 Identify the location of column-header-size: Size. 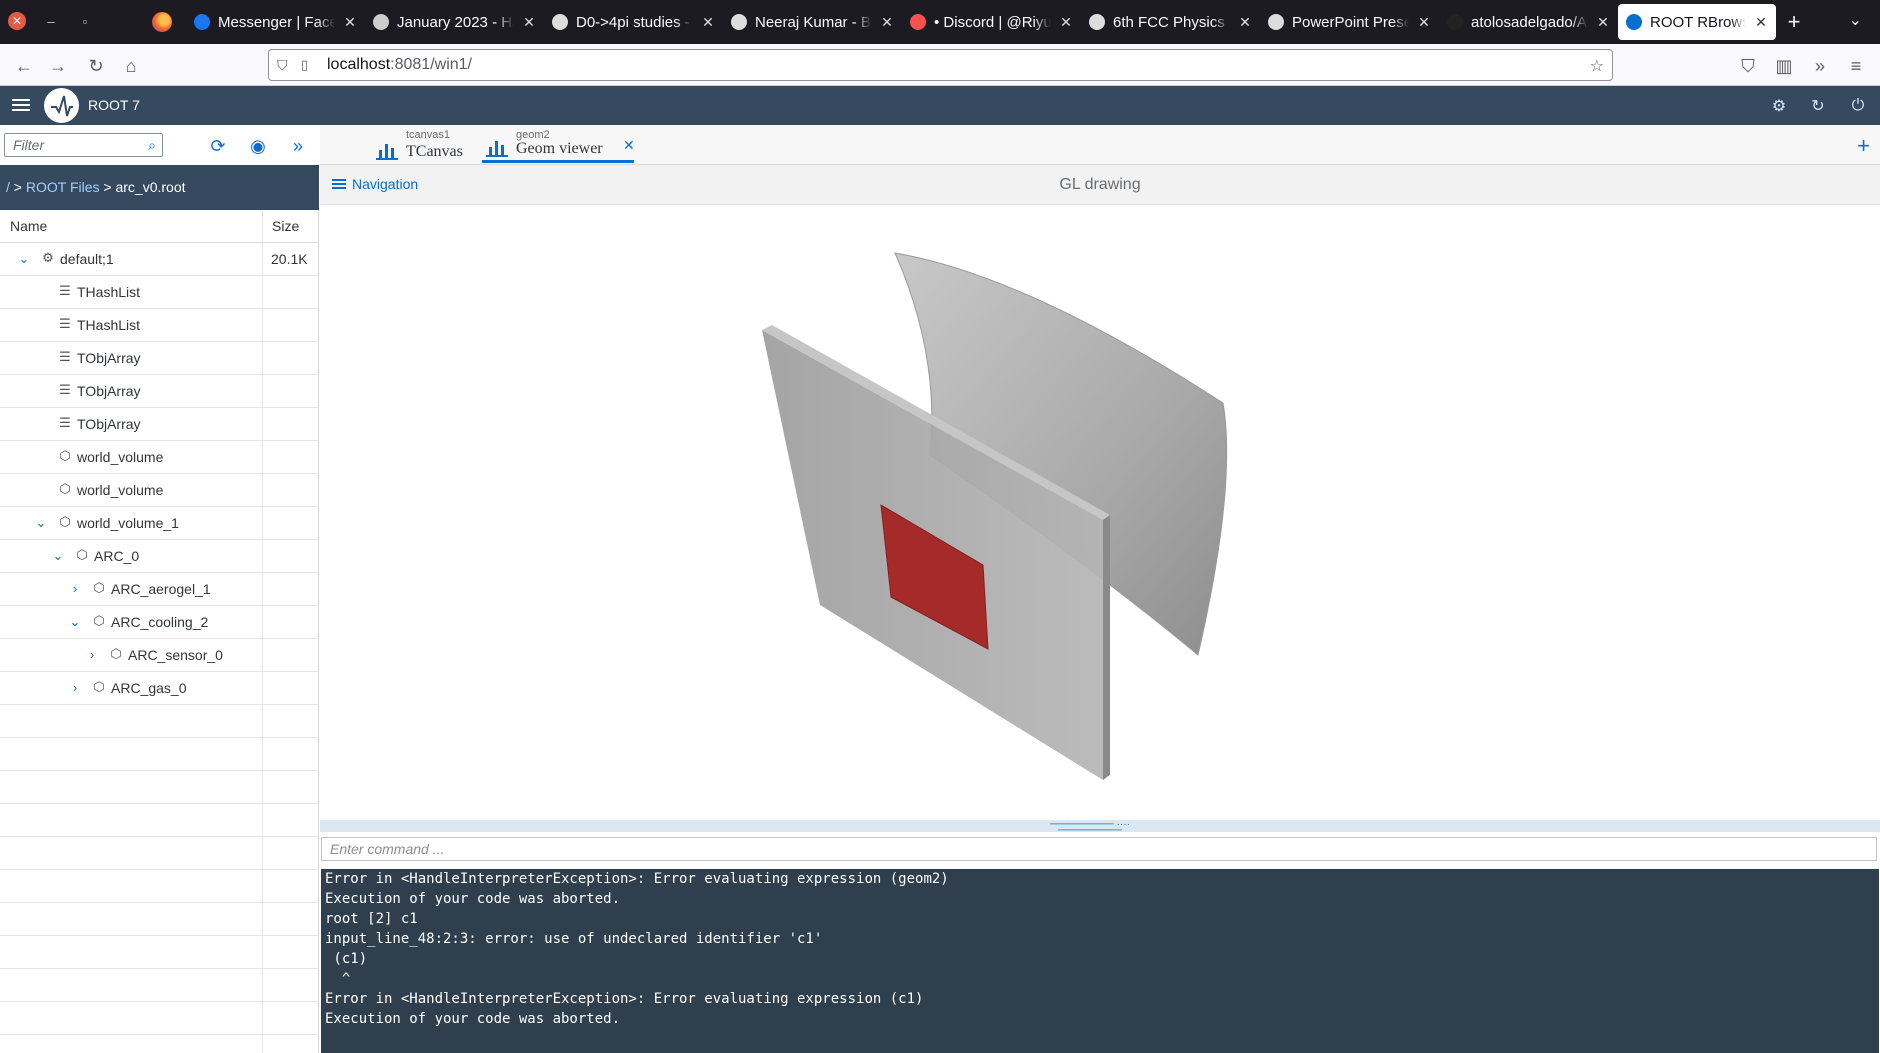
(285, 226).